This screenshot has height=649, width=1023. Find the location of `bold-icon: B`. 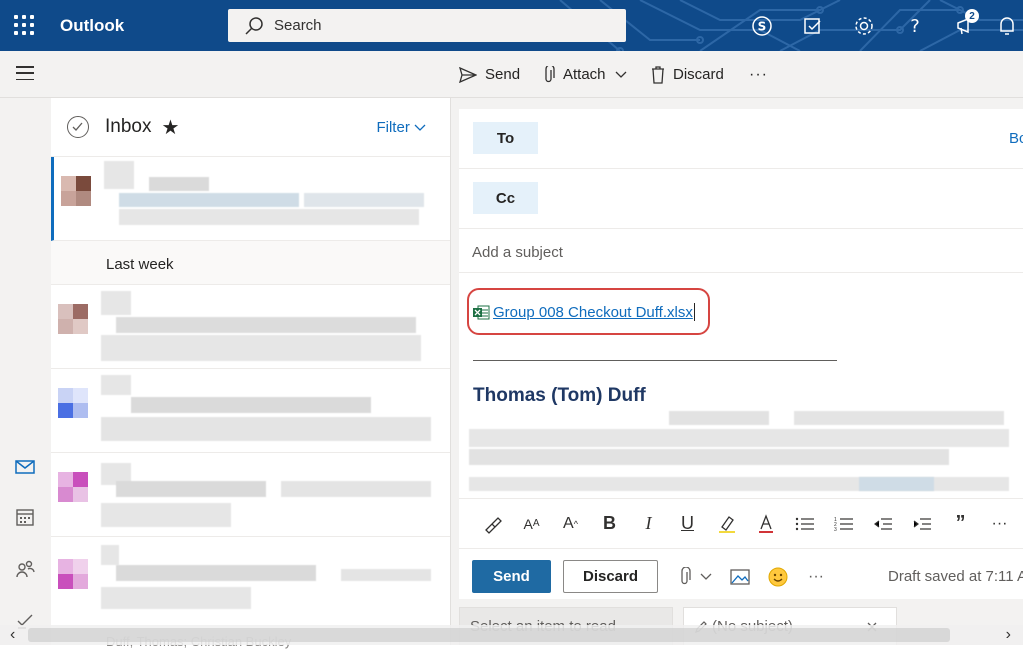

bold-icon: B is located at coordinates (609, 524).